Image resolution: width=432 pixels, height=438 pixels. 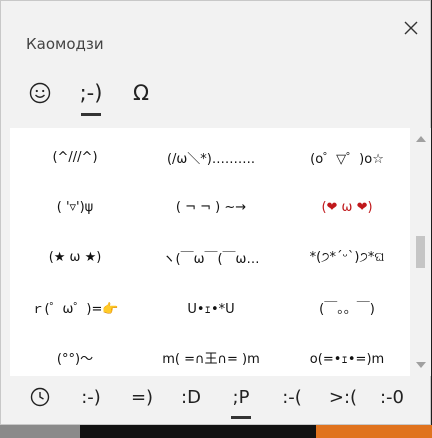 What do you see at coordinates (211, 157) in the screenshot?
I see `kaomoji-item: (/ω＼*)……….` at bounding box center [211, 157].